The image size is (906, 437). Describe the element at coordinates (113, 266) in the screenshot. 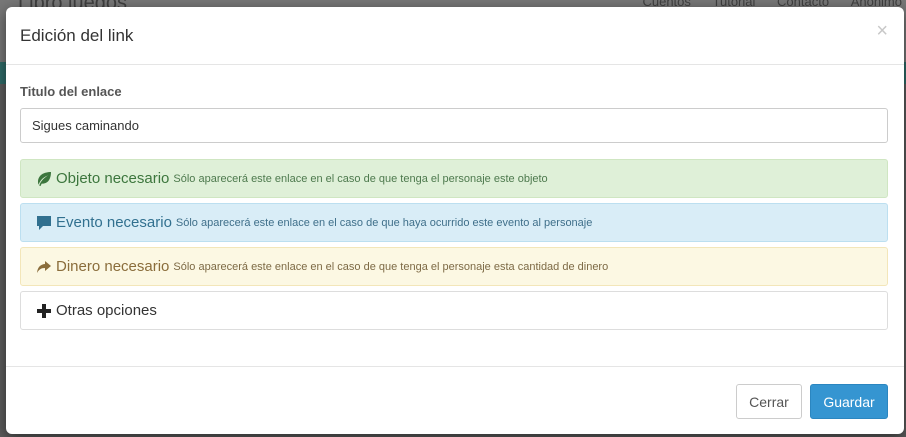

I see `panel-title: Dinero necesario` at that location.